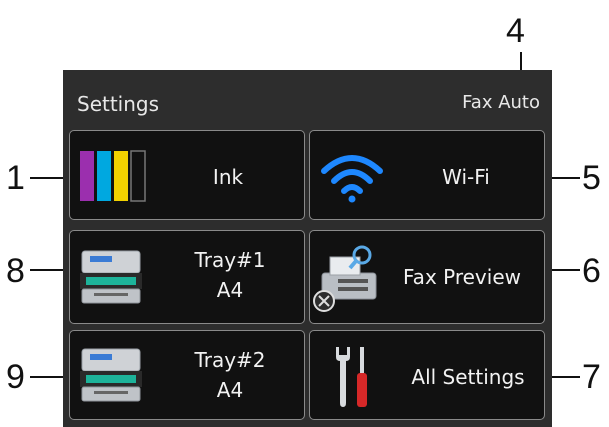 The height and width of the screenshot is (427, 609). I want to click on ink-button: Ink, so click(187, 175).